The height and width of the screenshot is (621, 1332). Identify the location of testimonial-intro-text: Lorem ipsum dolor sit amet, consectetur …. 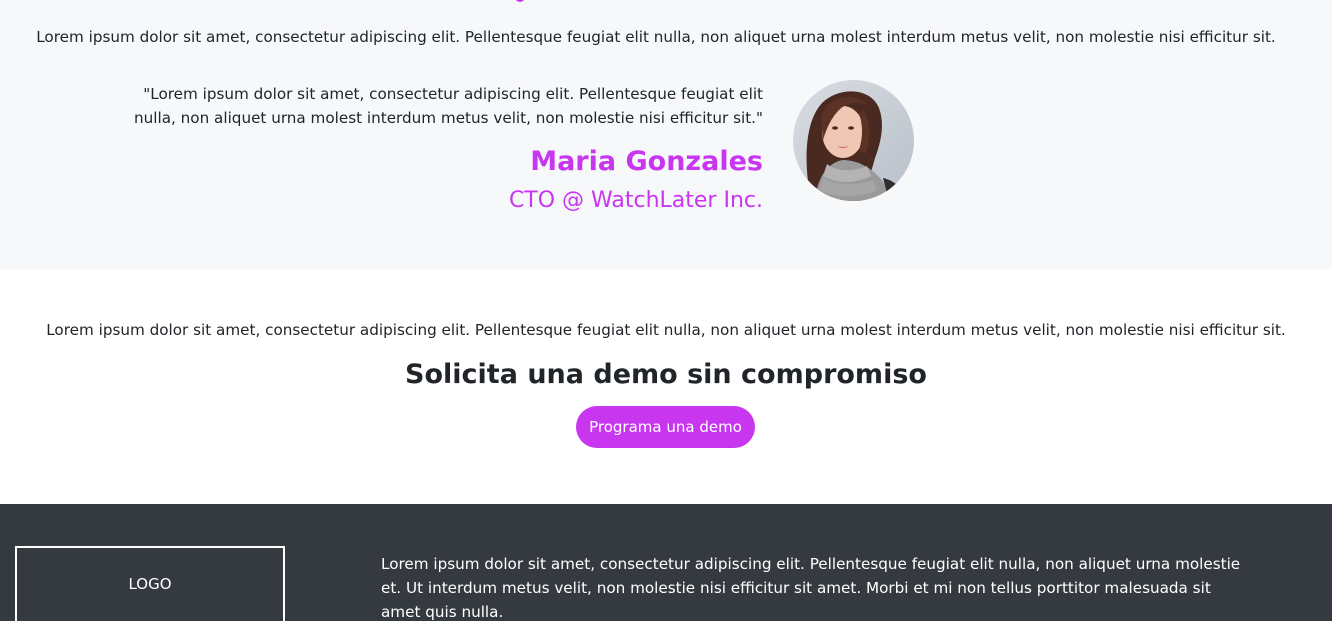
(656, 37).